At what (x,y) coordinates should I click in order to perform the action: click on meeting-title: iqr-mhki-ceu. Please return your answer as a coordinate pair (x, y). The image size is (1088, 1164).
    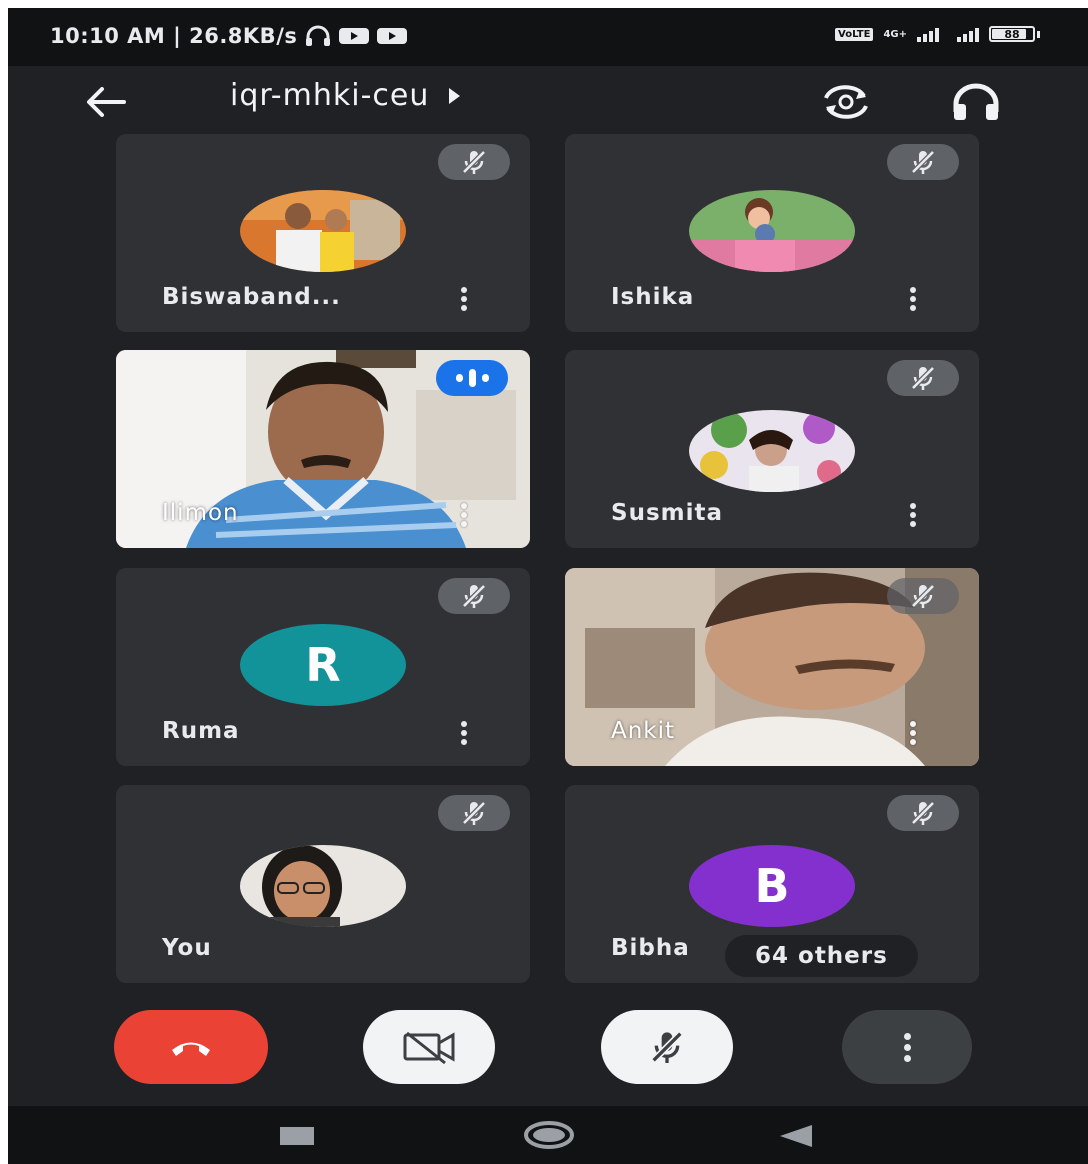
    Looking at the image, I should click on (345, 95).